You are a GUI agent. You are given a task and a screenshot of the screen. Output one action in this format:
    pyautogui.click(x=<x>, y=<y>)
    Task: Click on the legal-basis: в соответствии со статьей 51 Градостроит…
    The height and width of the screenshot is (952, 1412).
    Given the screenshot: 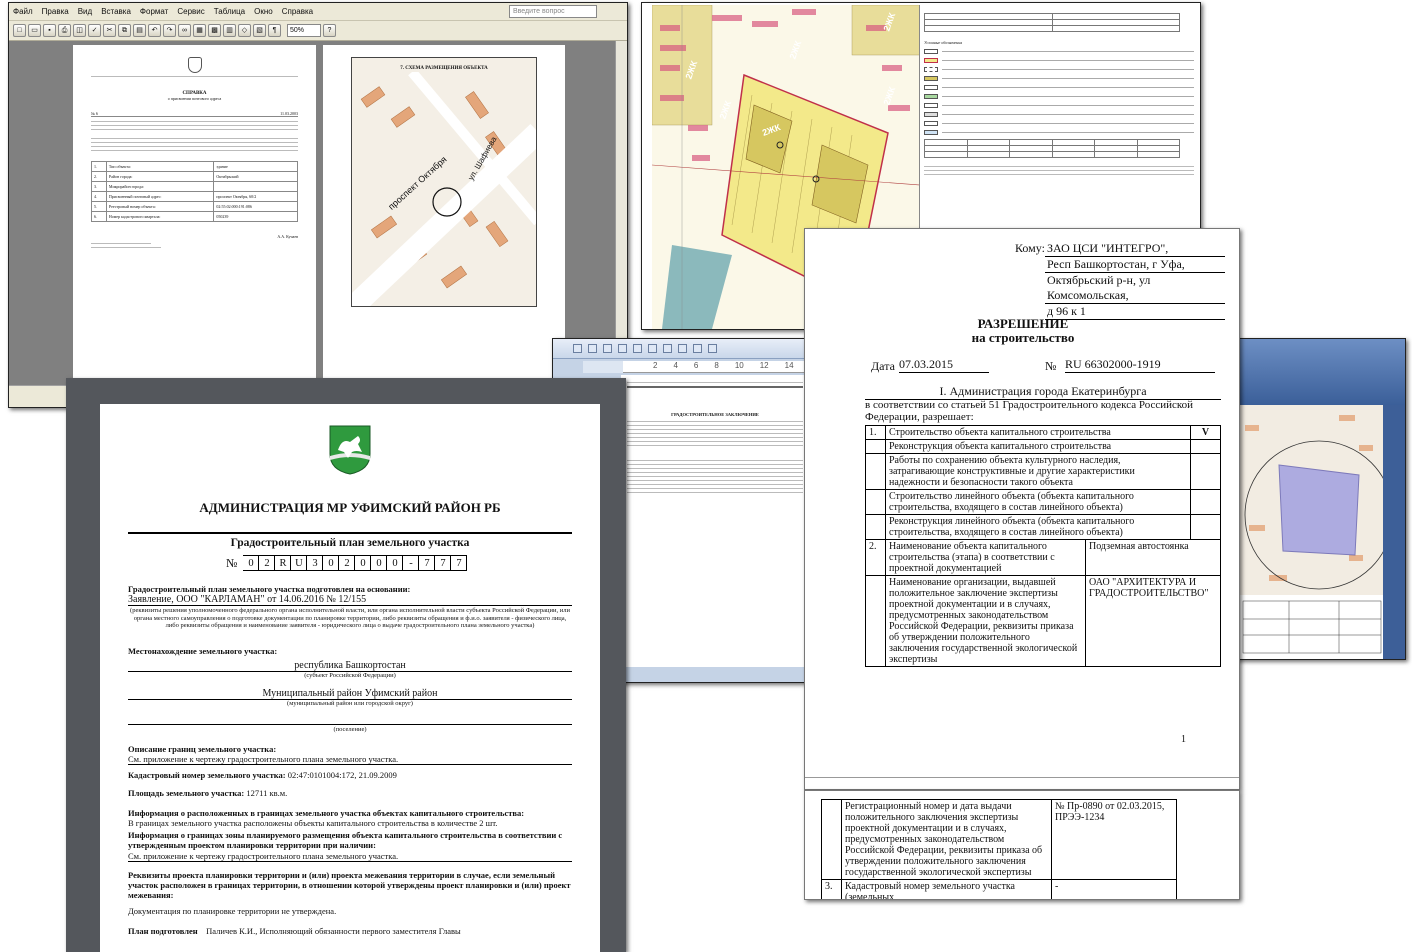 What is the action you would take?
    pyautogui.click(x=1029, y=411)
    